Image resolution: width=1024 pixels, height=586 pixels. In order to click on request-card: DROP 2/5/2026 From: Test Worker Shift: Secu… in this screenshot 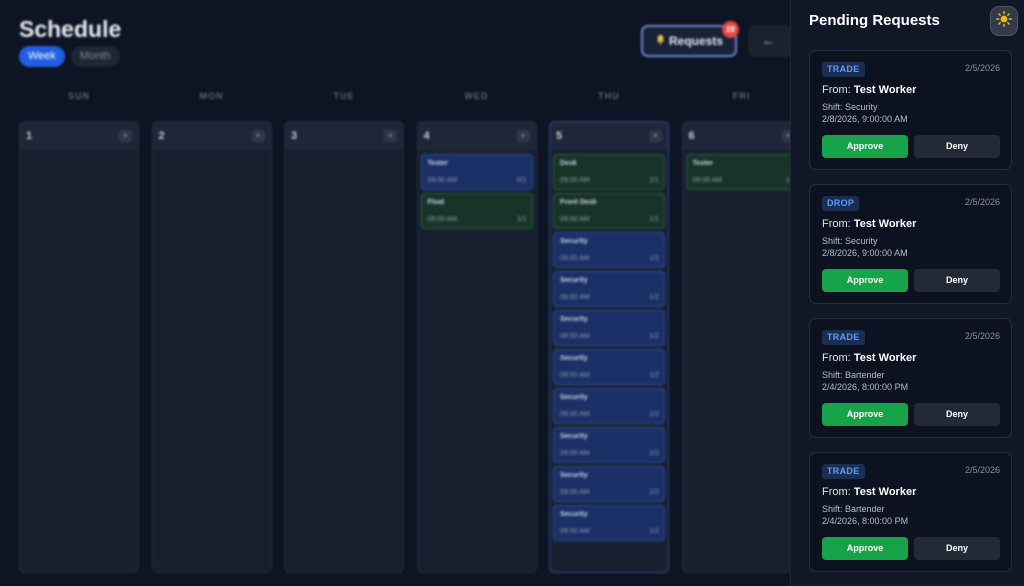, I will do `click(910, 244)`.